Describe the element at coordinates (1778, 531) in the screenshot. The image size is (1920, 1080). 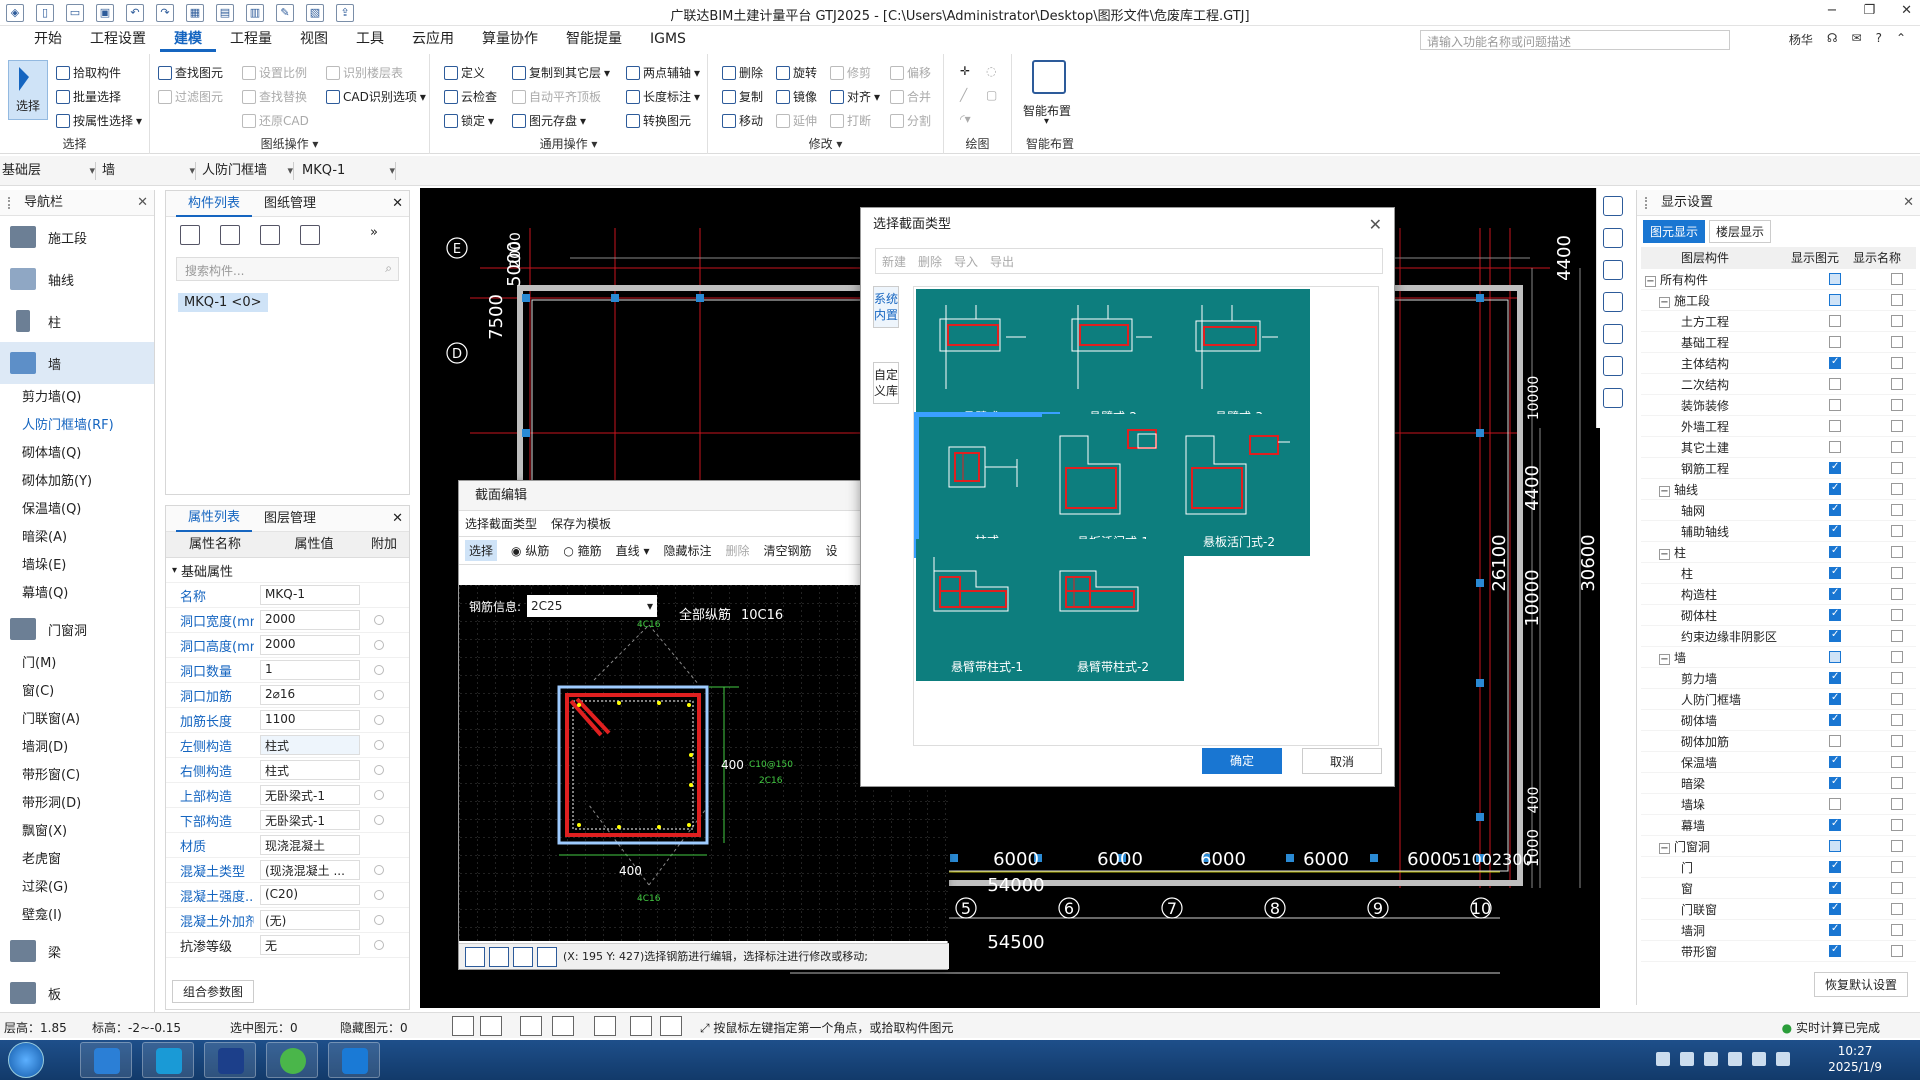
I see `display-tree-row: 辅助轴线` at that location.